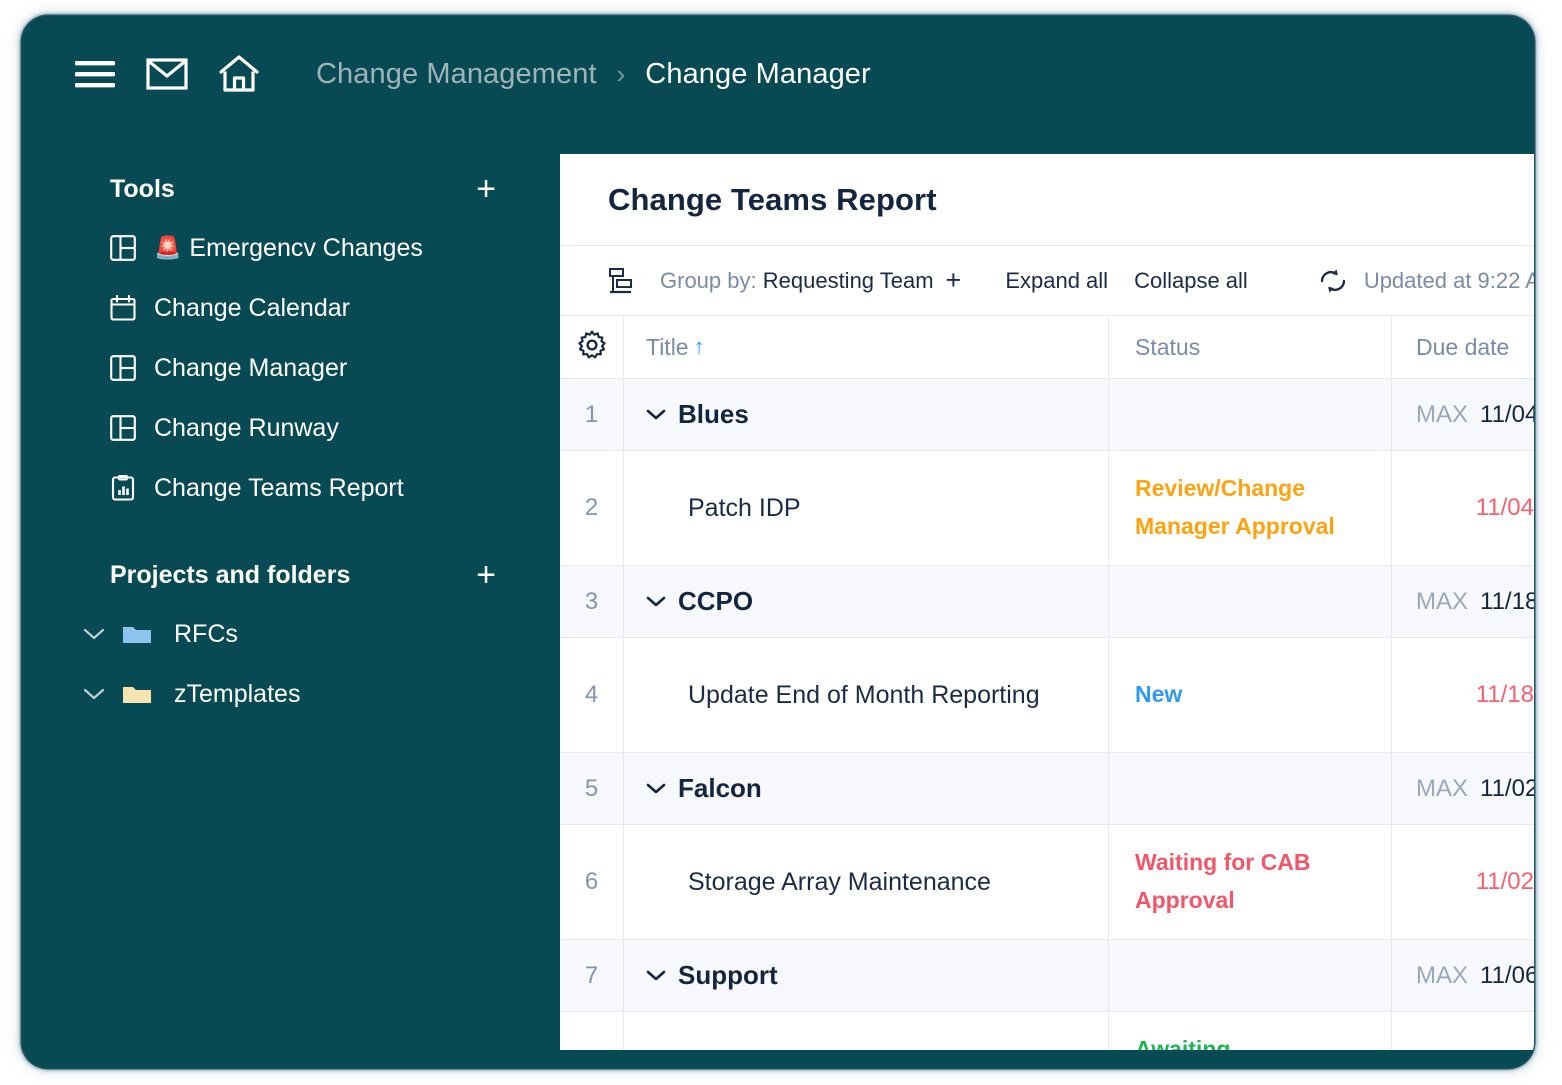  I want to click on board-table-icon, so click(123, 368).